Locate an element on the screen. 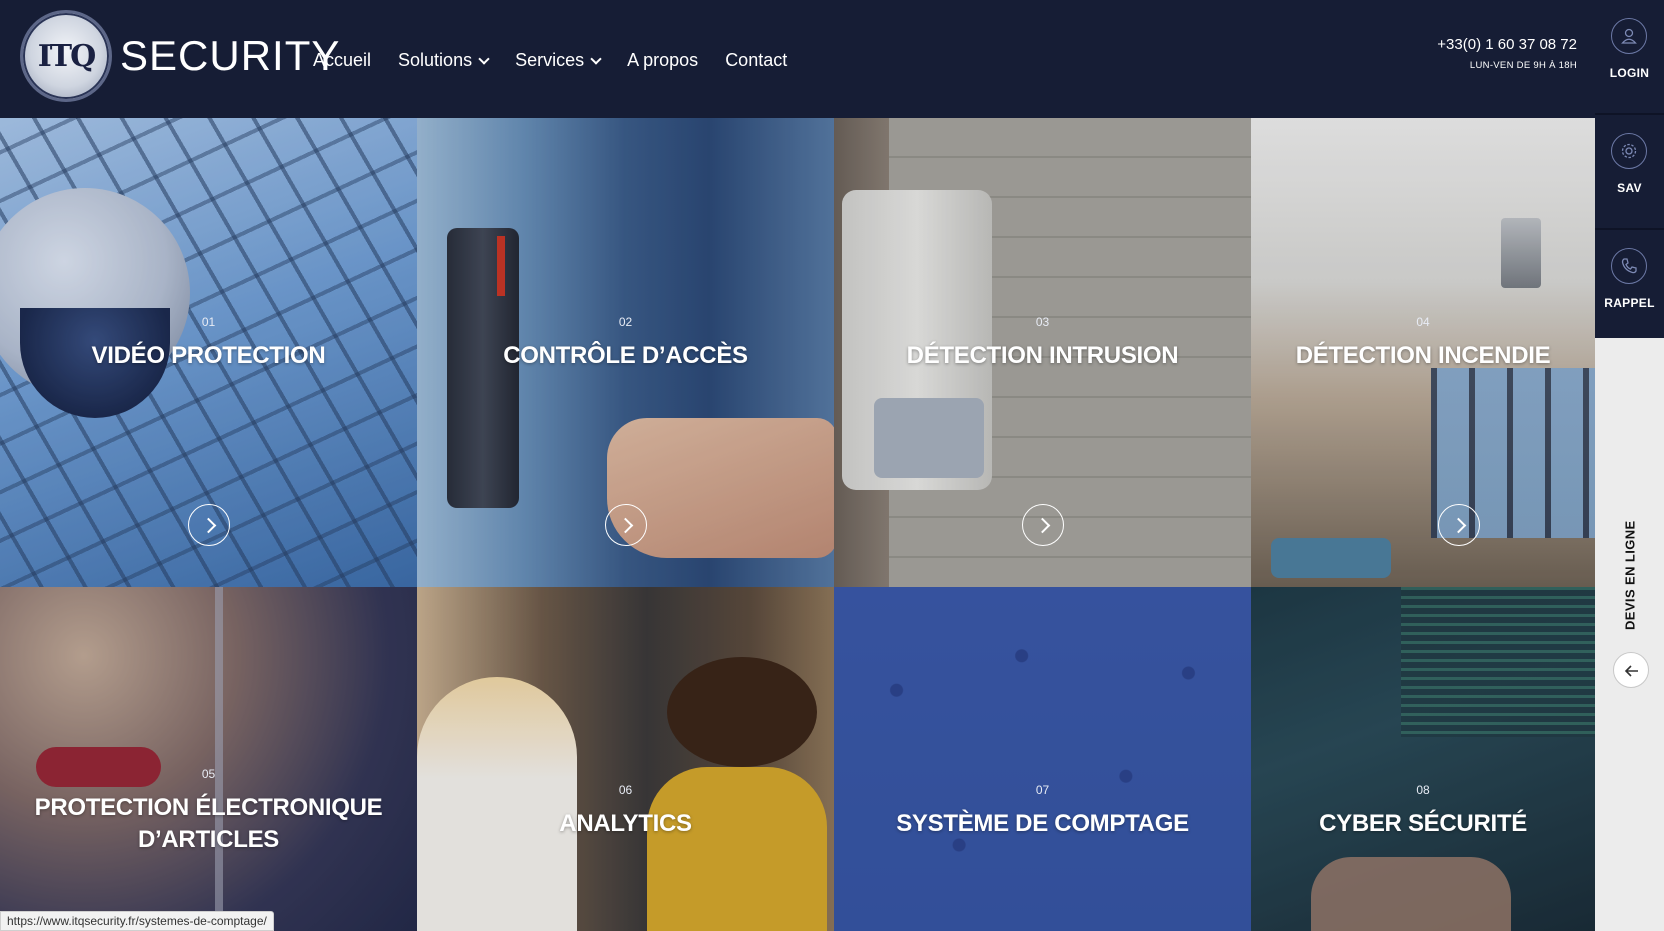 The height and width of the screenshot is (931, 1664). login-button: LOGIN is located at coordinates (1629, 56).